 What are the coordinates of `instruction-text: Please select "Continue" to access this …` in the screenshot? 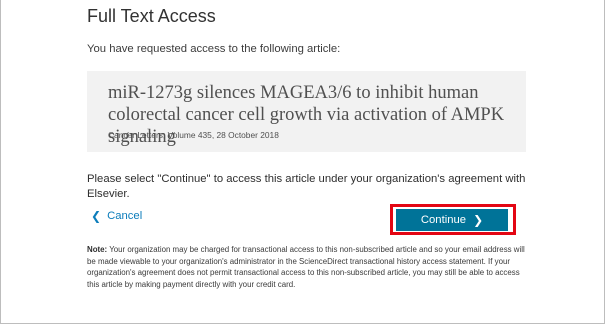 It's located at (306, 186).